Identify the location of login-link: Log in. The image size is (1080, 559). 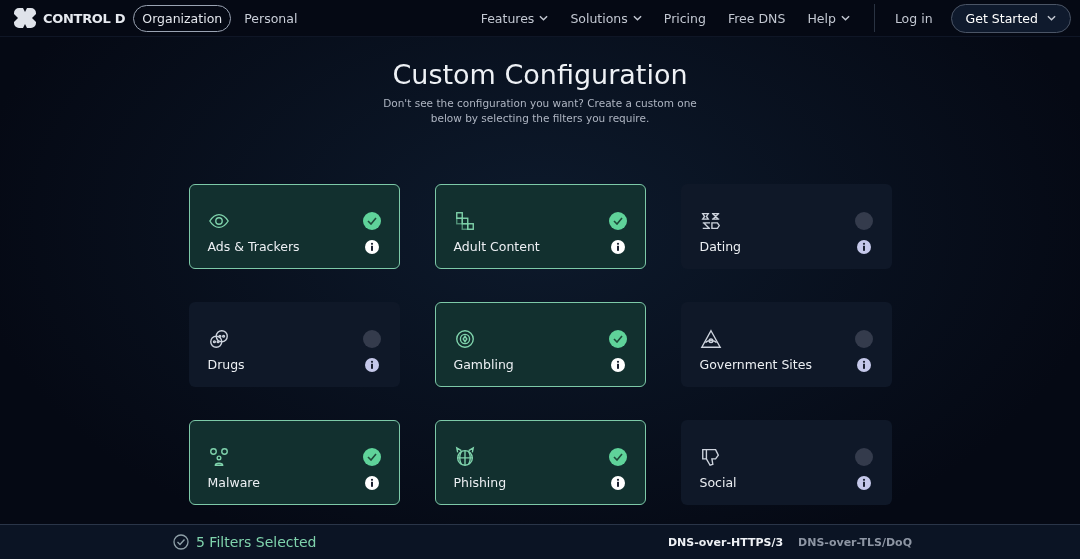
(913, 18).